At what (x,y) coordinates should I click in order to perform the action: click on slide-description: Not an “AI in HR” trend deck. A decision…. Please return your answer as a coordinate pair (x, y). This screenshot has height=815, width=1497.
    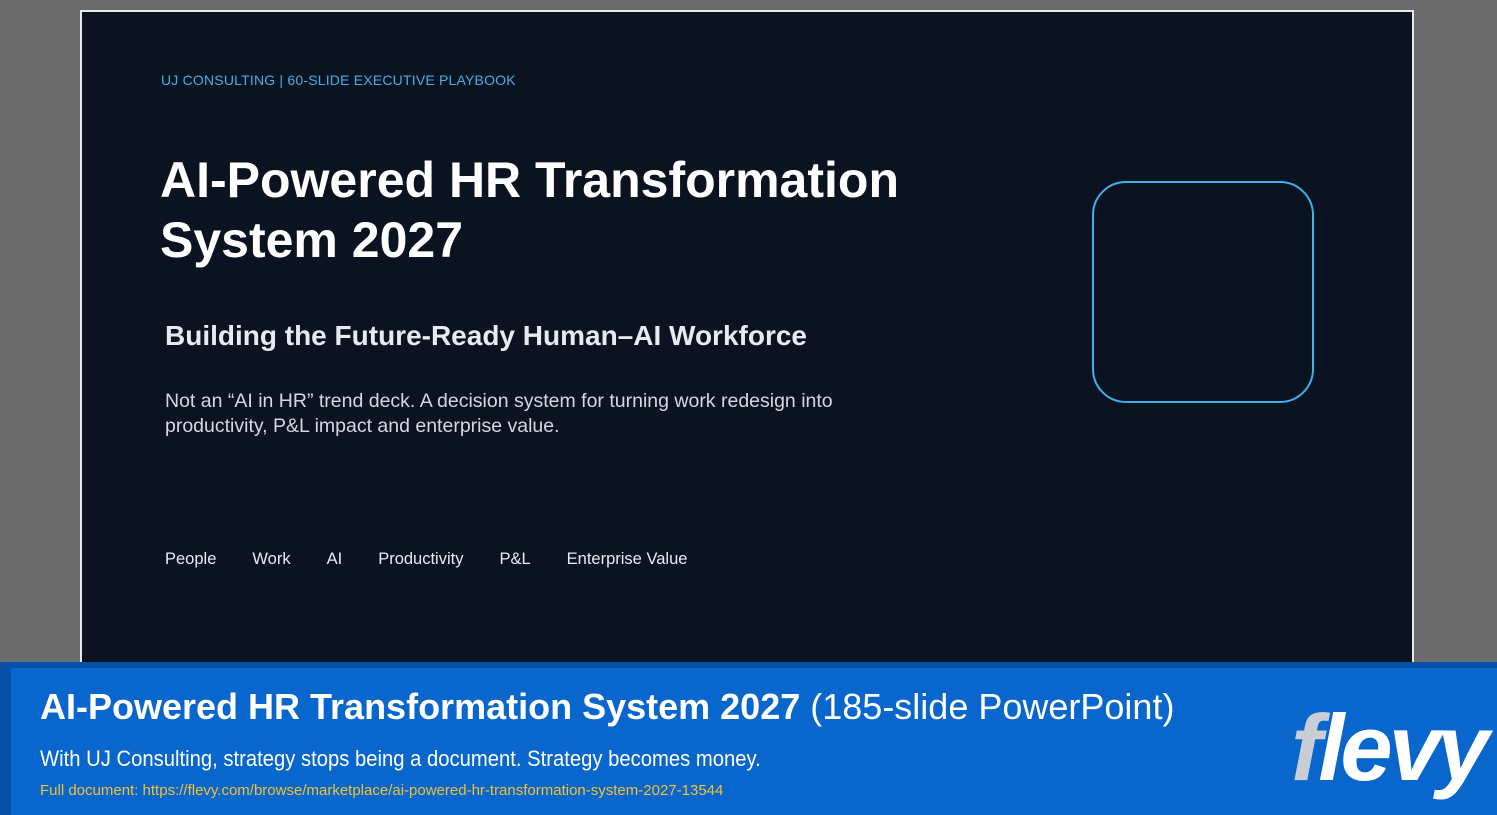
    Looking at the image, I should click on (499, 413).